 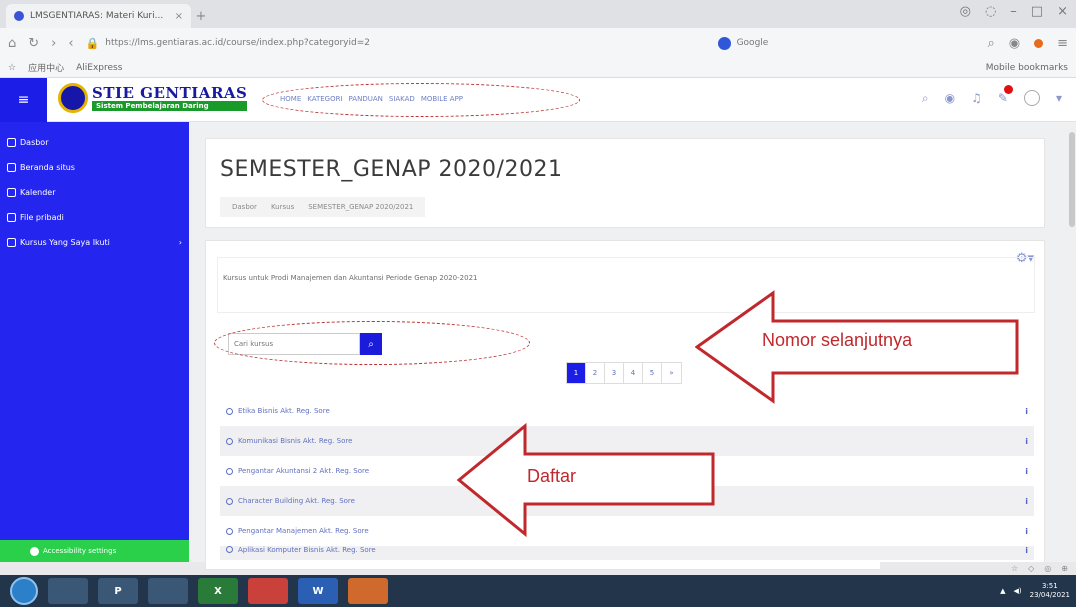 What do you see at coordinates (94, 192) in the screenshot?
I see `sidebar-item-kalender: Kalender` at bounding box center [94, 192].